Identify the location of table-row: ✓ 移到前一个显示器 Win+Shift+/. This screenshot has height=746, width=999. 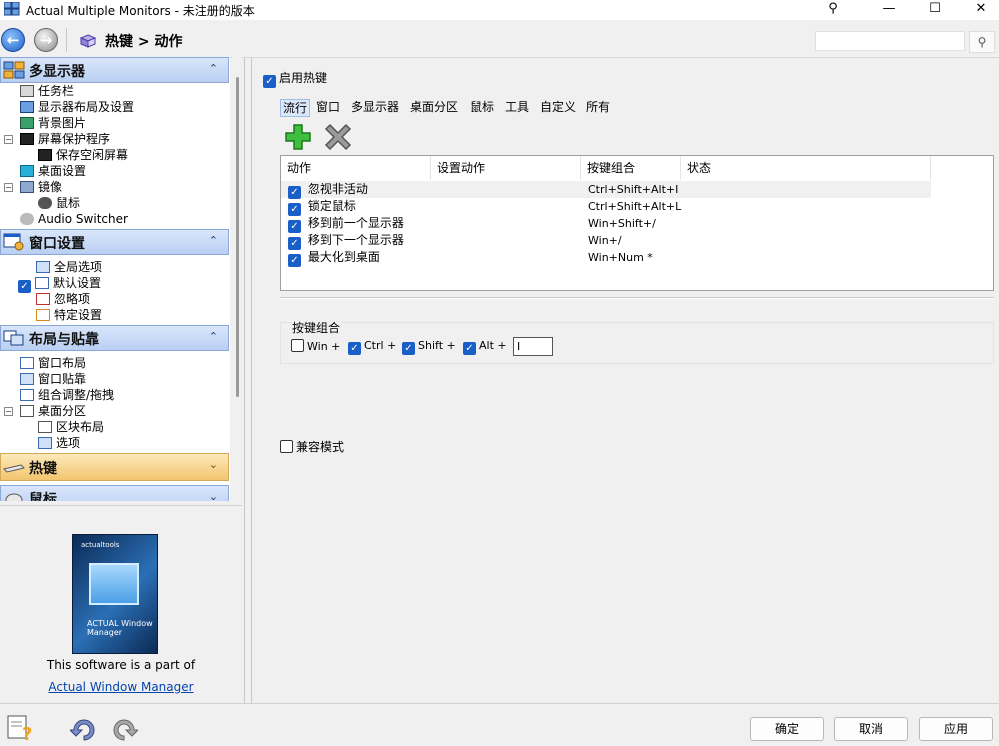
(606, 224).